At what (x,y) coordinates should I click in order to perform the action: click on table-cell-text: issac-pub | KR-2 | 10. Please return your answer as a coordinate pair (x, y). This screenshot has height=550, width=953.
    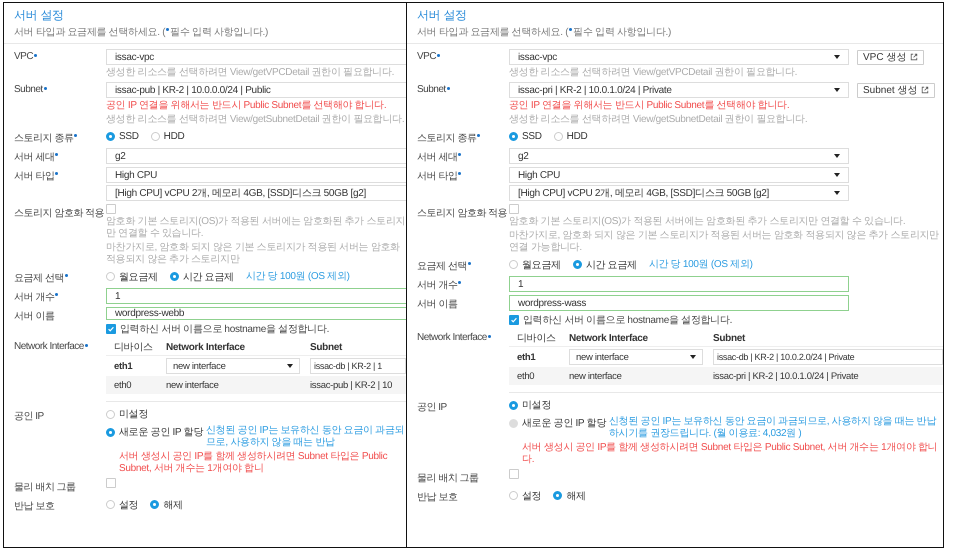
    Looking at the image, I should click on (352, 385).